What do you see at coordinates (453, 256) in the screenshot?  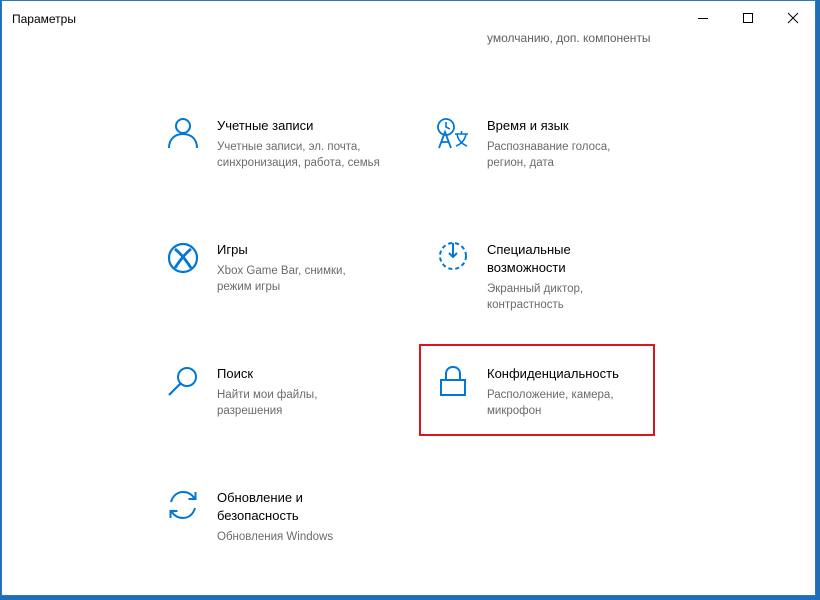 I see `accessibility-timer-icon` at bounding box center [453, 256].